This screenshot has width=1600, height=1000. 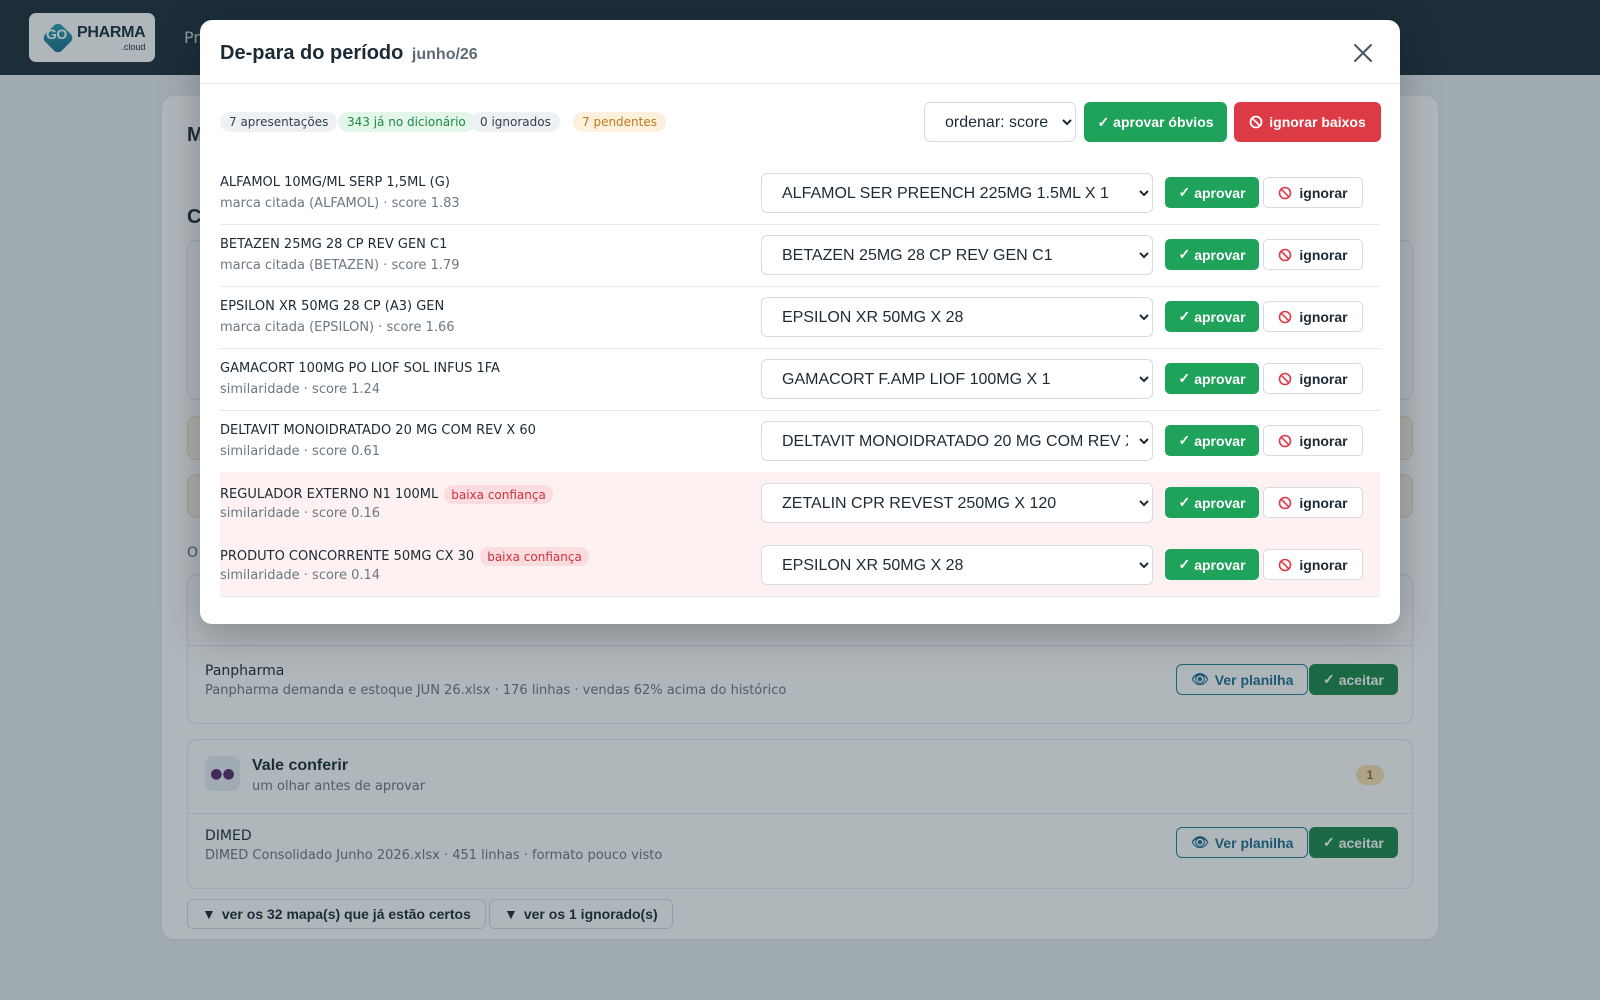 I want to click on modal-period: junho/26, so click(x=444, y=54).